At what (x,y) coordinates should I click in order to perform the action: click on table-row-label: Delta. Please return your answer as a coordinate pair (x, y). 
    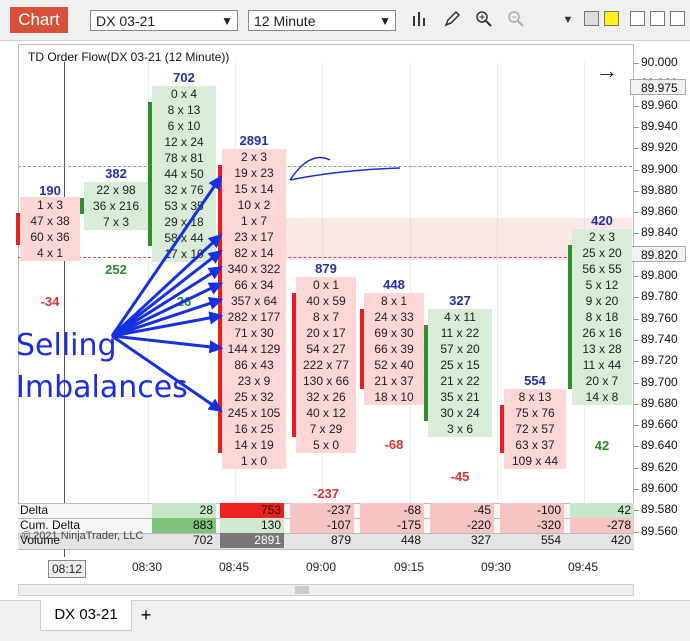
    Looking at the image, I should click on (34, 510).